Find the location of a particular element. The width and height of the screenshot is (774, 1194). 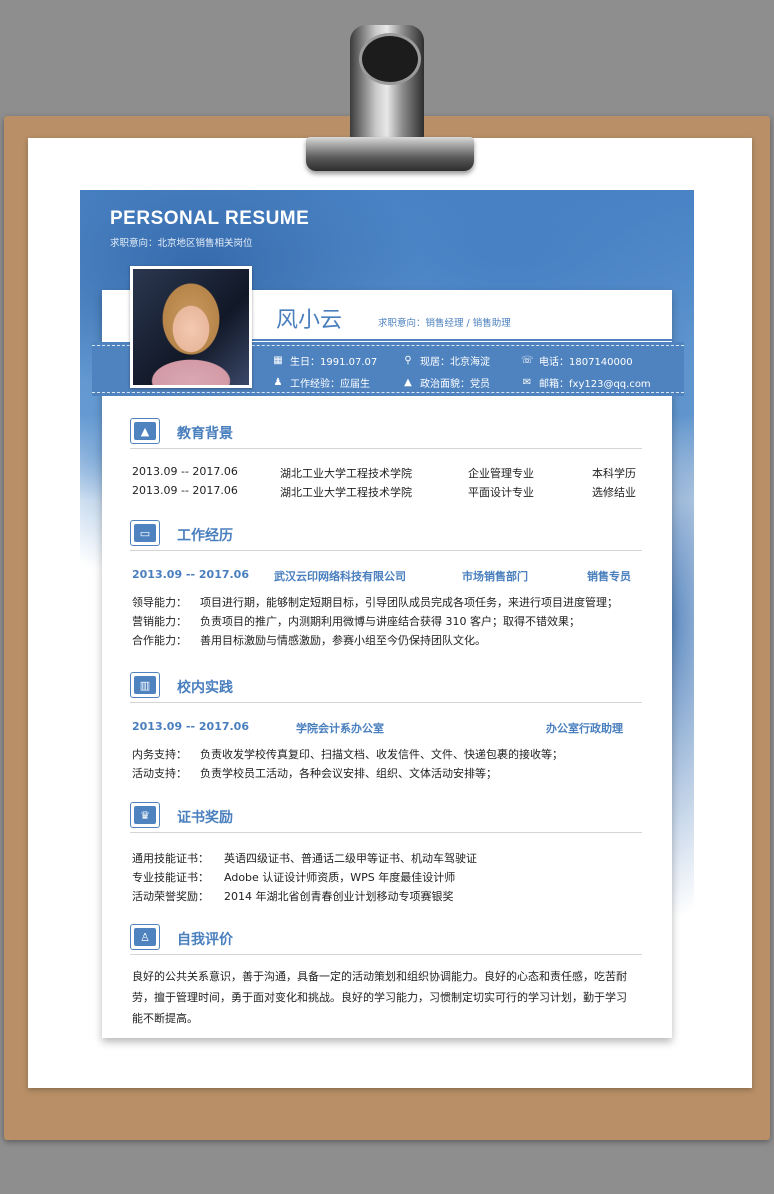

list-item: 合作能力： 善用目标激励与情感激励，参赛小组至今仍保持团队文化。 is located at coordinates (309, 640).